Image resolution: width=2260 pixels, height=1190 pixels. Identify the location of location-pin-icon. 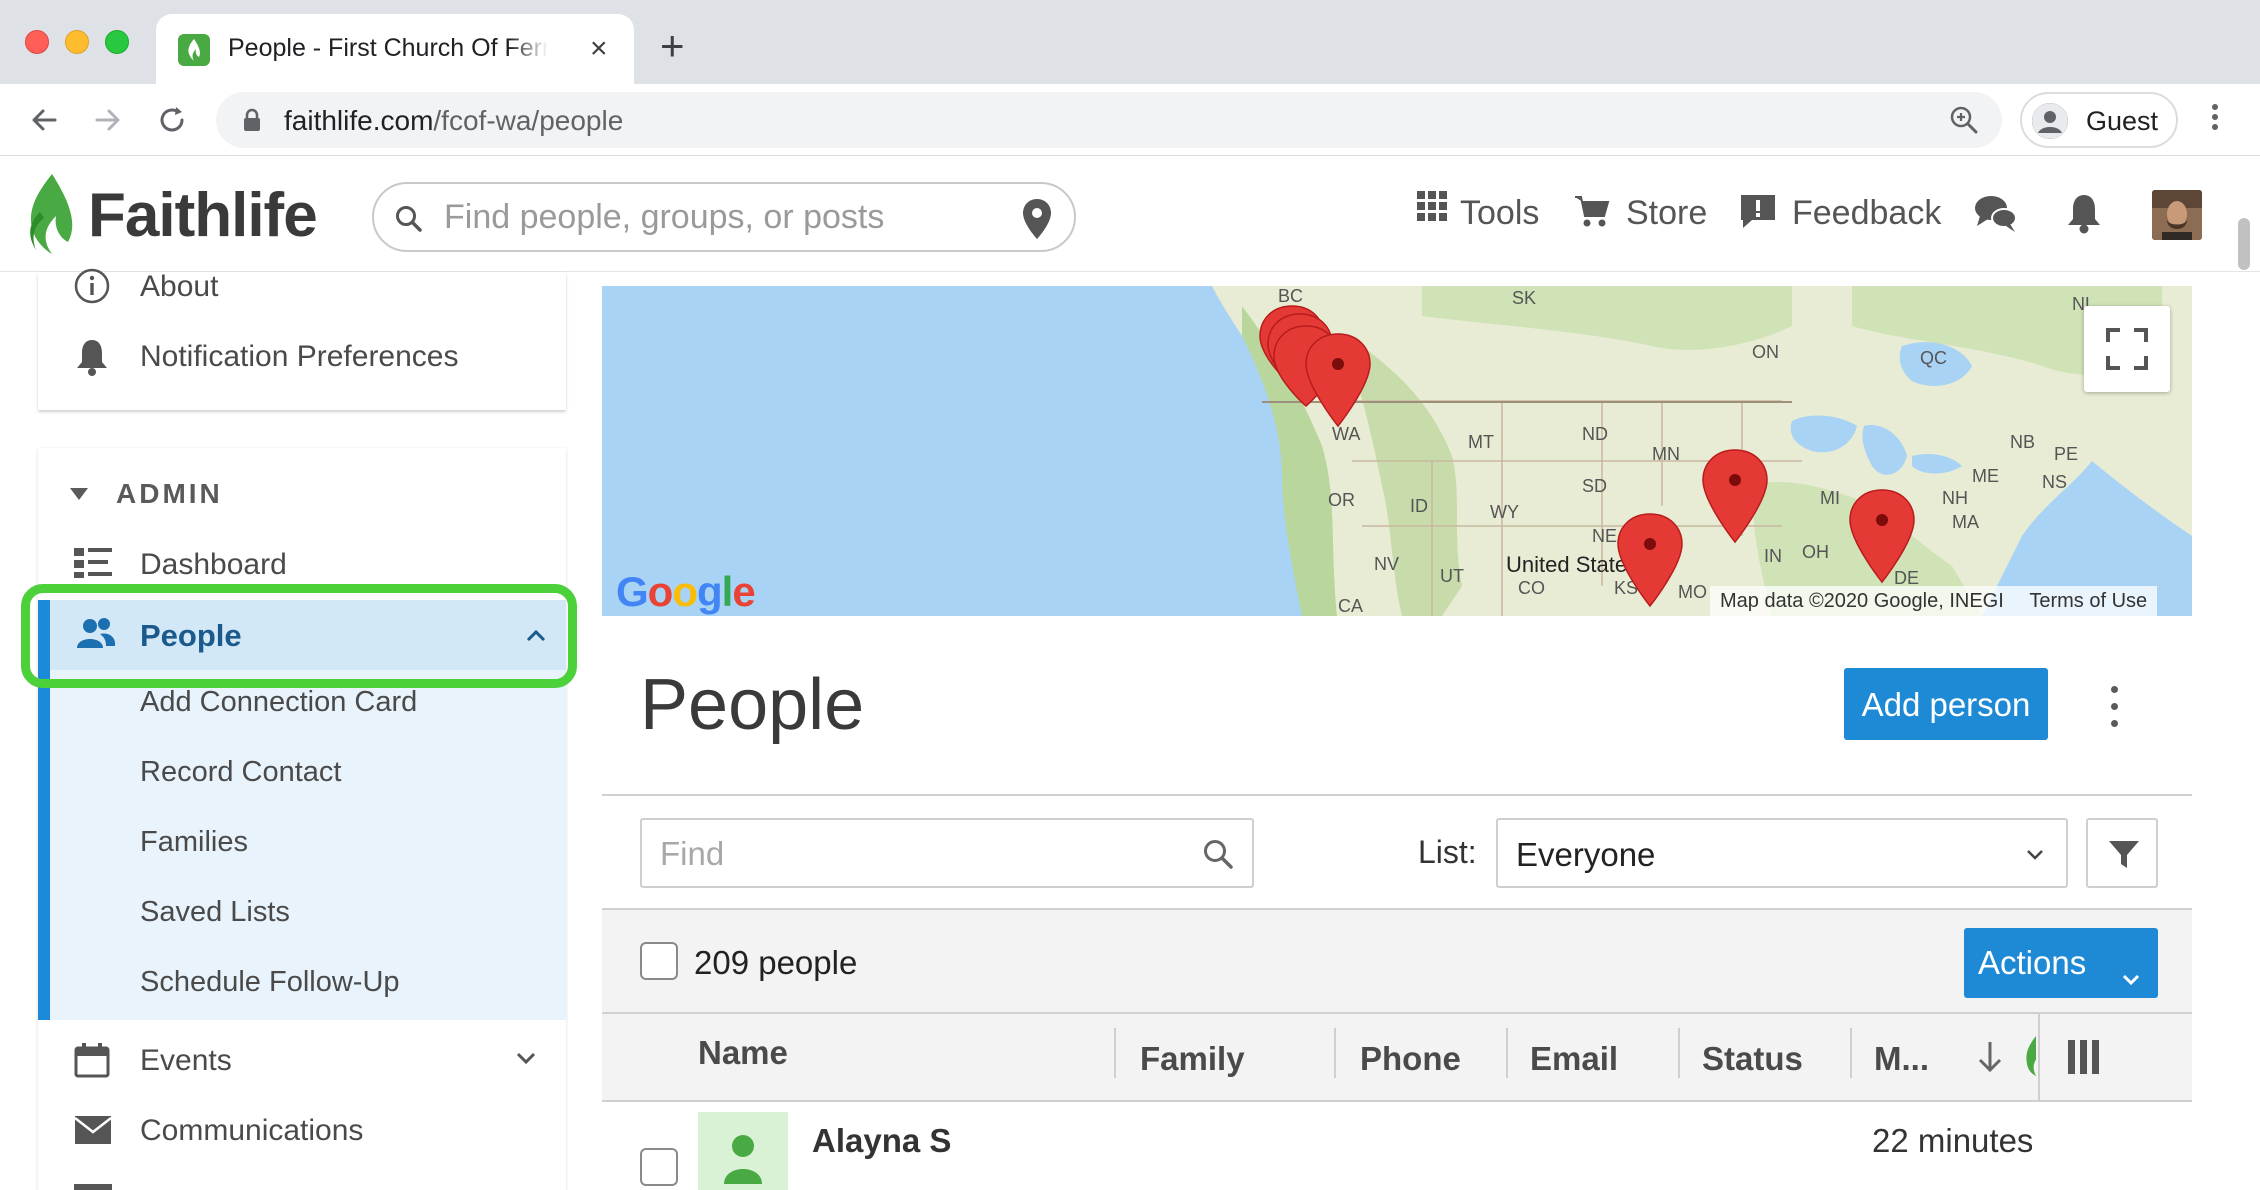
(1037, 221).